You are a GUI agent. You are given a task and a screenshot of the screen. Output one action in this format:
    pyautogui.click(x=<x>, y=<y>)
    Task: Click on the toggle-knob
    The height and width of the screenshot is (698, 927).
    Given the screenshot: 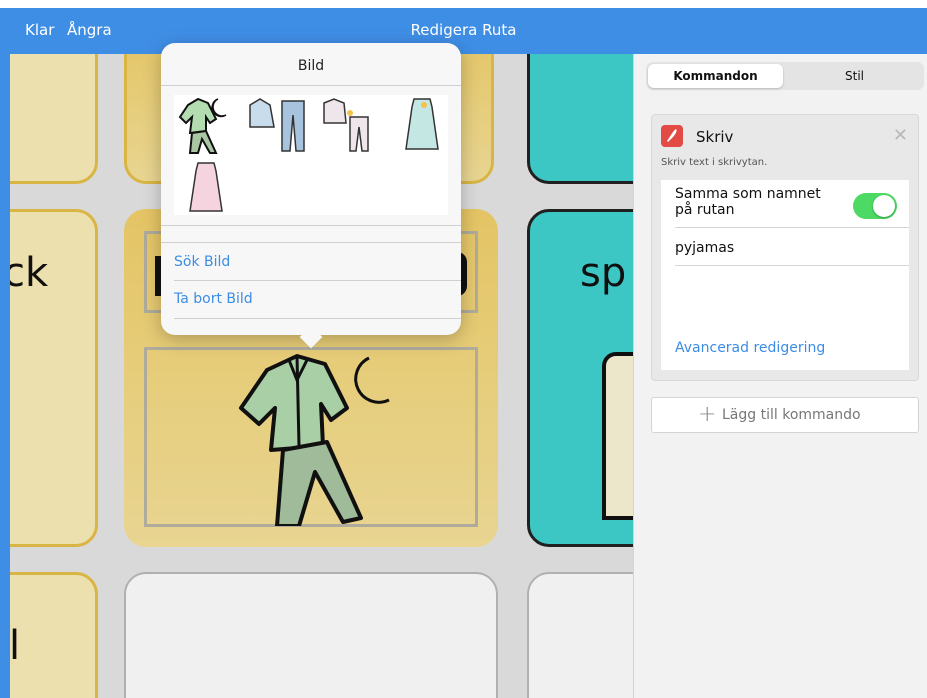 What is the action you would take?
    pyautogui.click(x=884, y=206)
    